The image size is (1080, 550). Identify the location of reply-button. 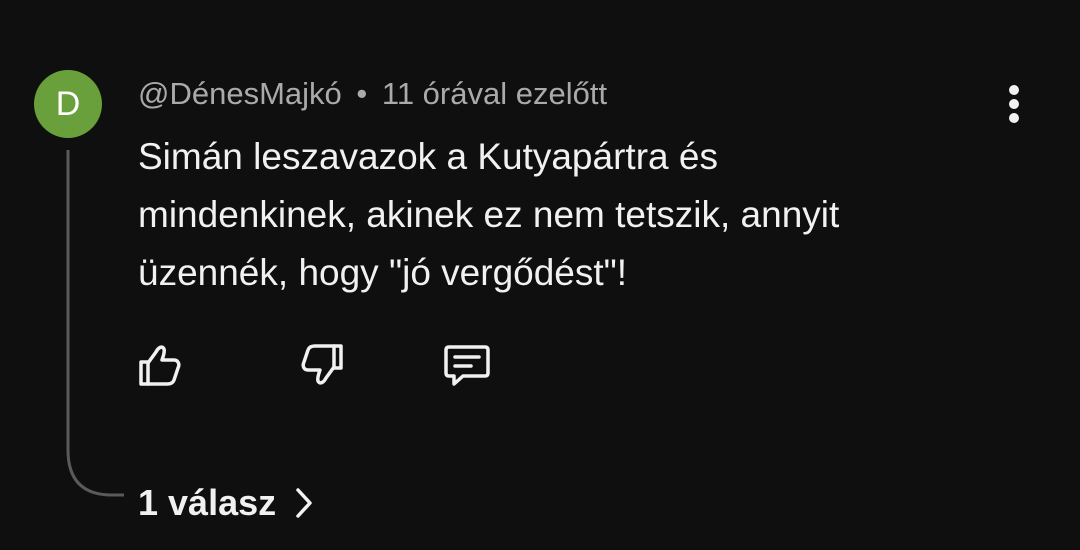
(467, 365).